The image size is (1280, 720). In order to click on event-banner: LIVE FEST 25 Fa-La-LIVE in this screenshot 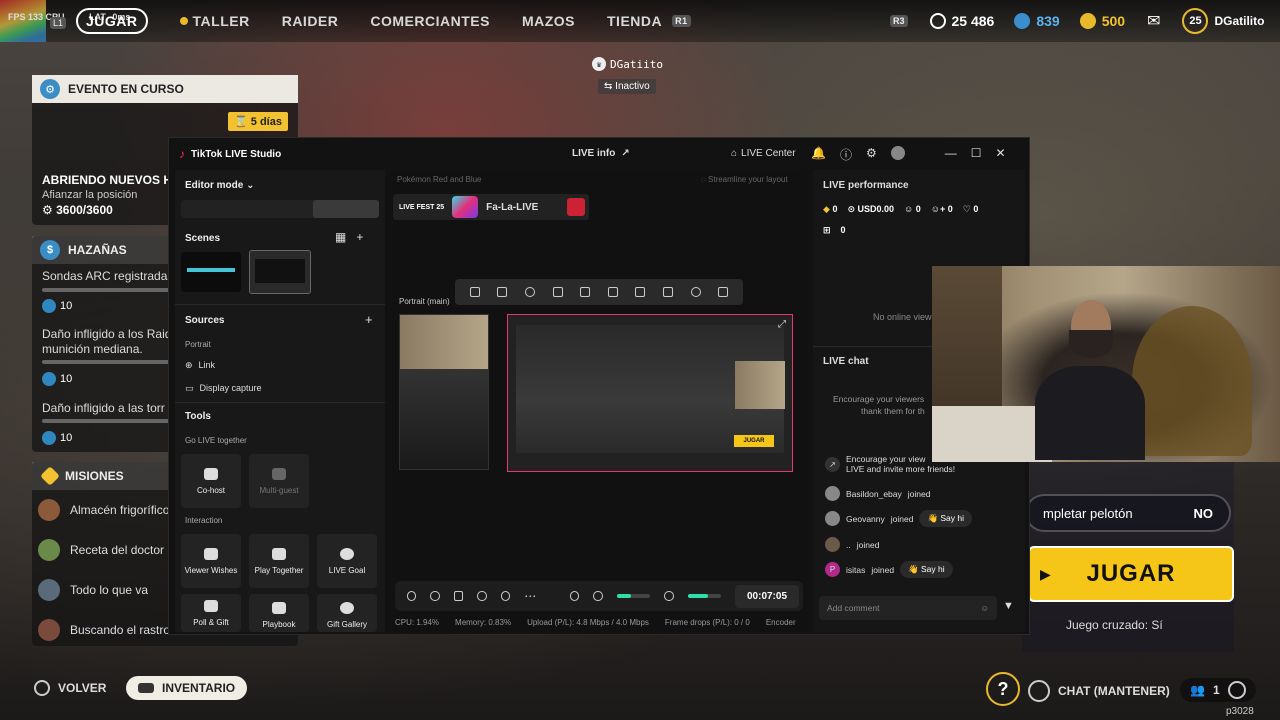, I will do `click(491, 207)`.